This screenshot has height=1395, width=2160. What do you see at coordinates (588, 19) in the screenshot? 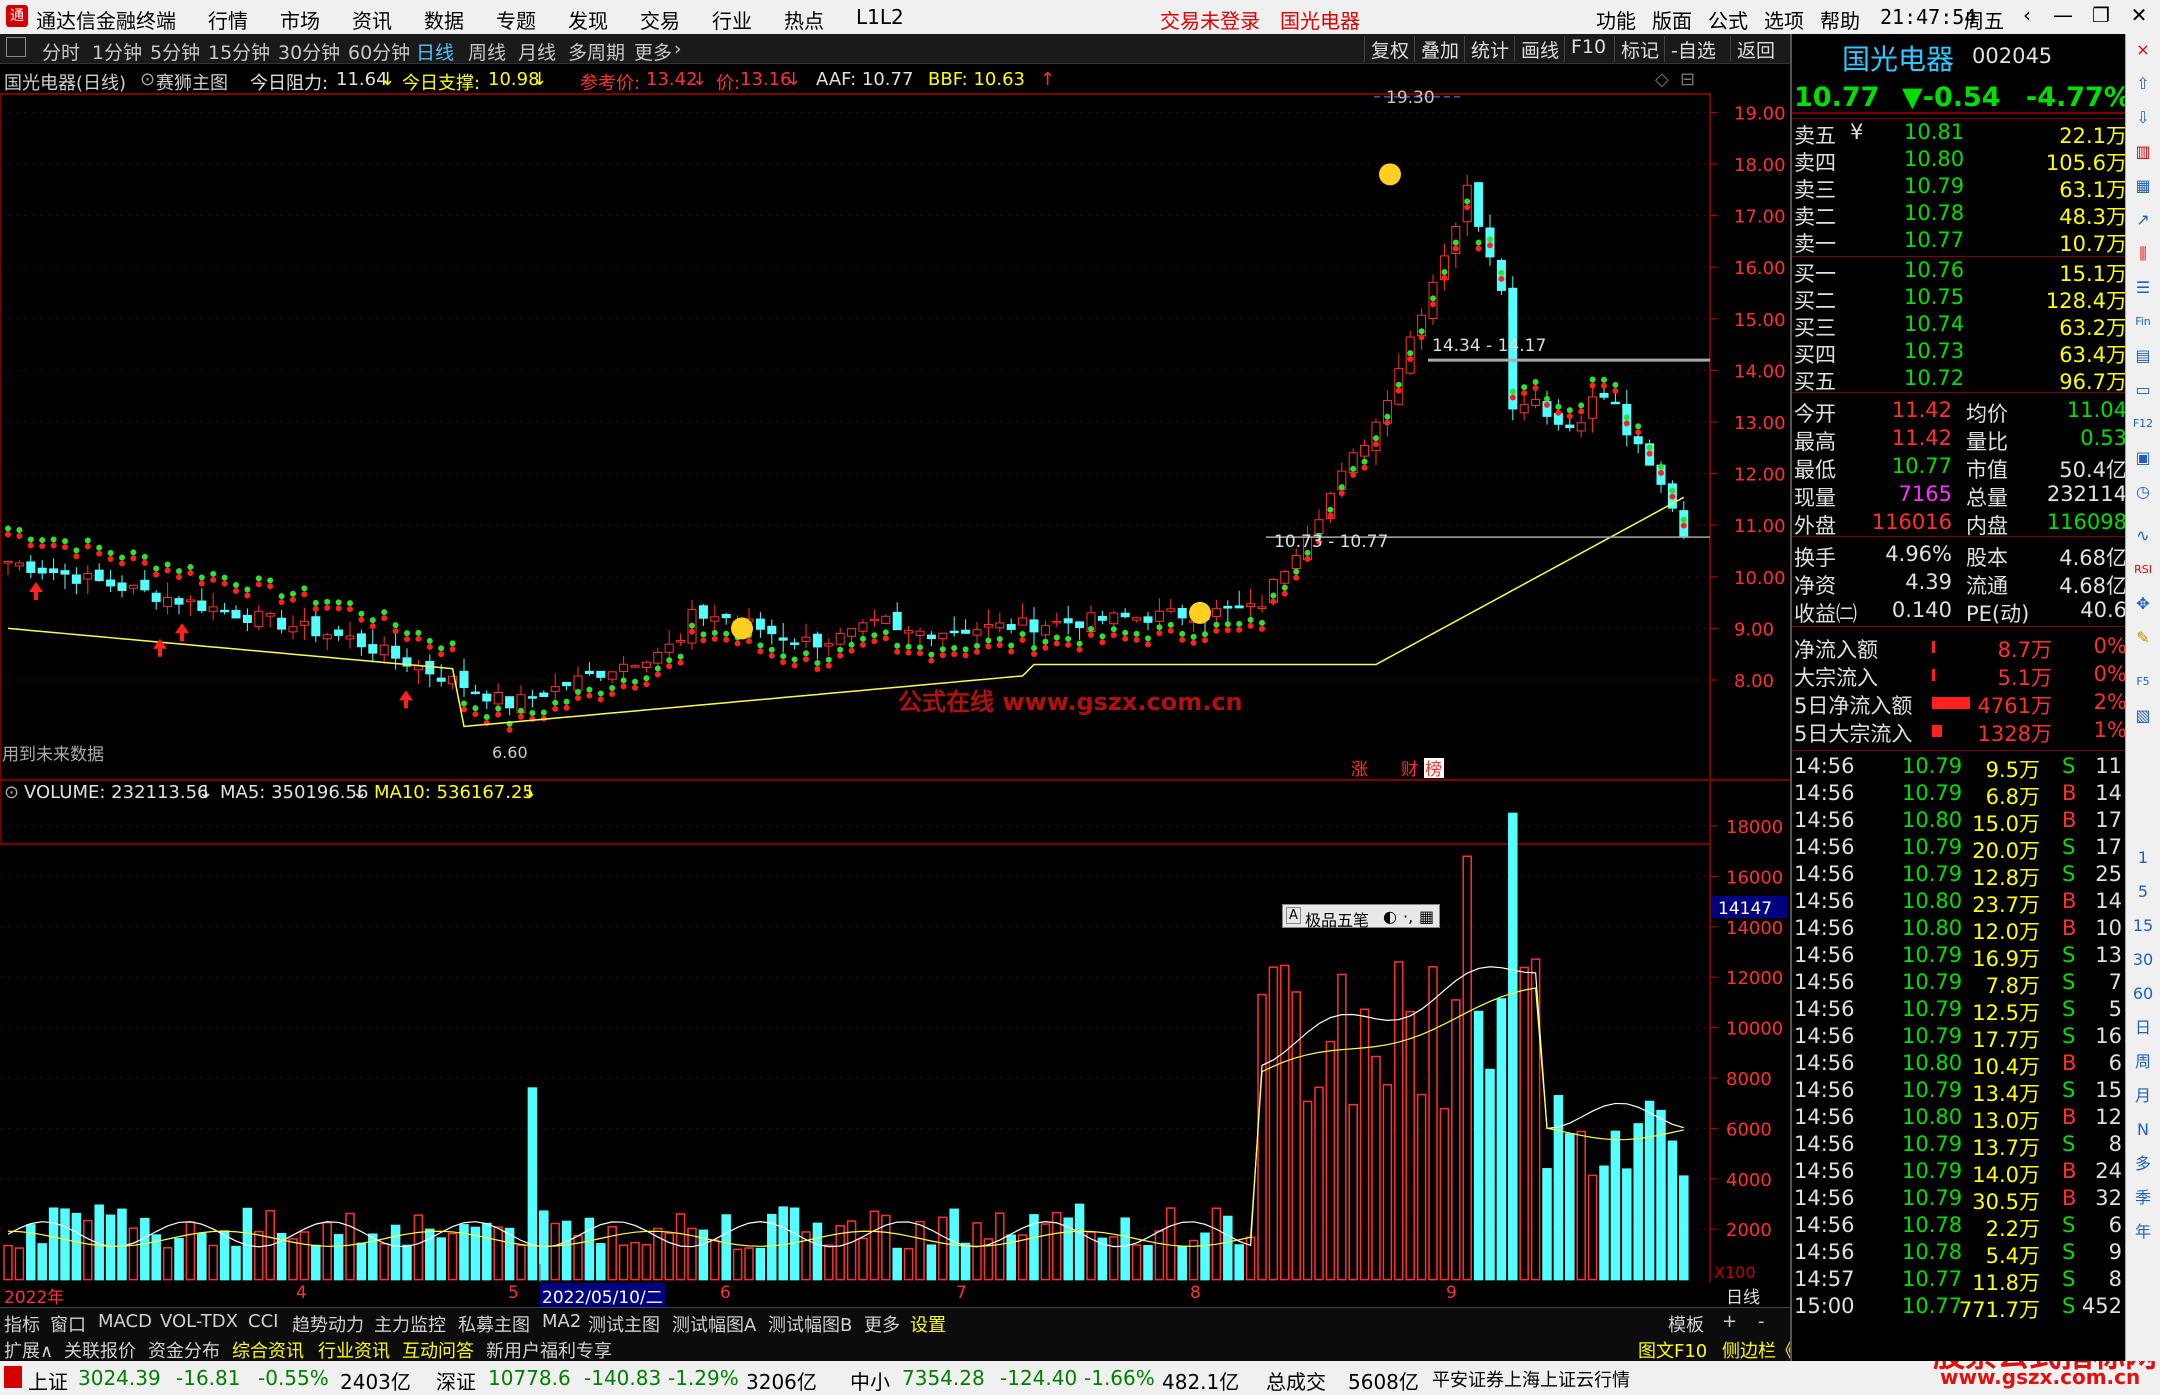
I see `menu-discover: 发现` at bounding box center [588, 19].